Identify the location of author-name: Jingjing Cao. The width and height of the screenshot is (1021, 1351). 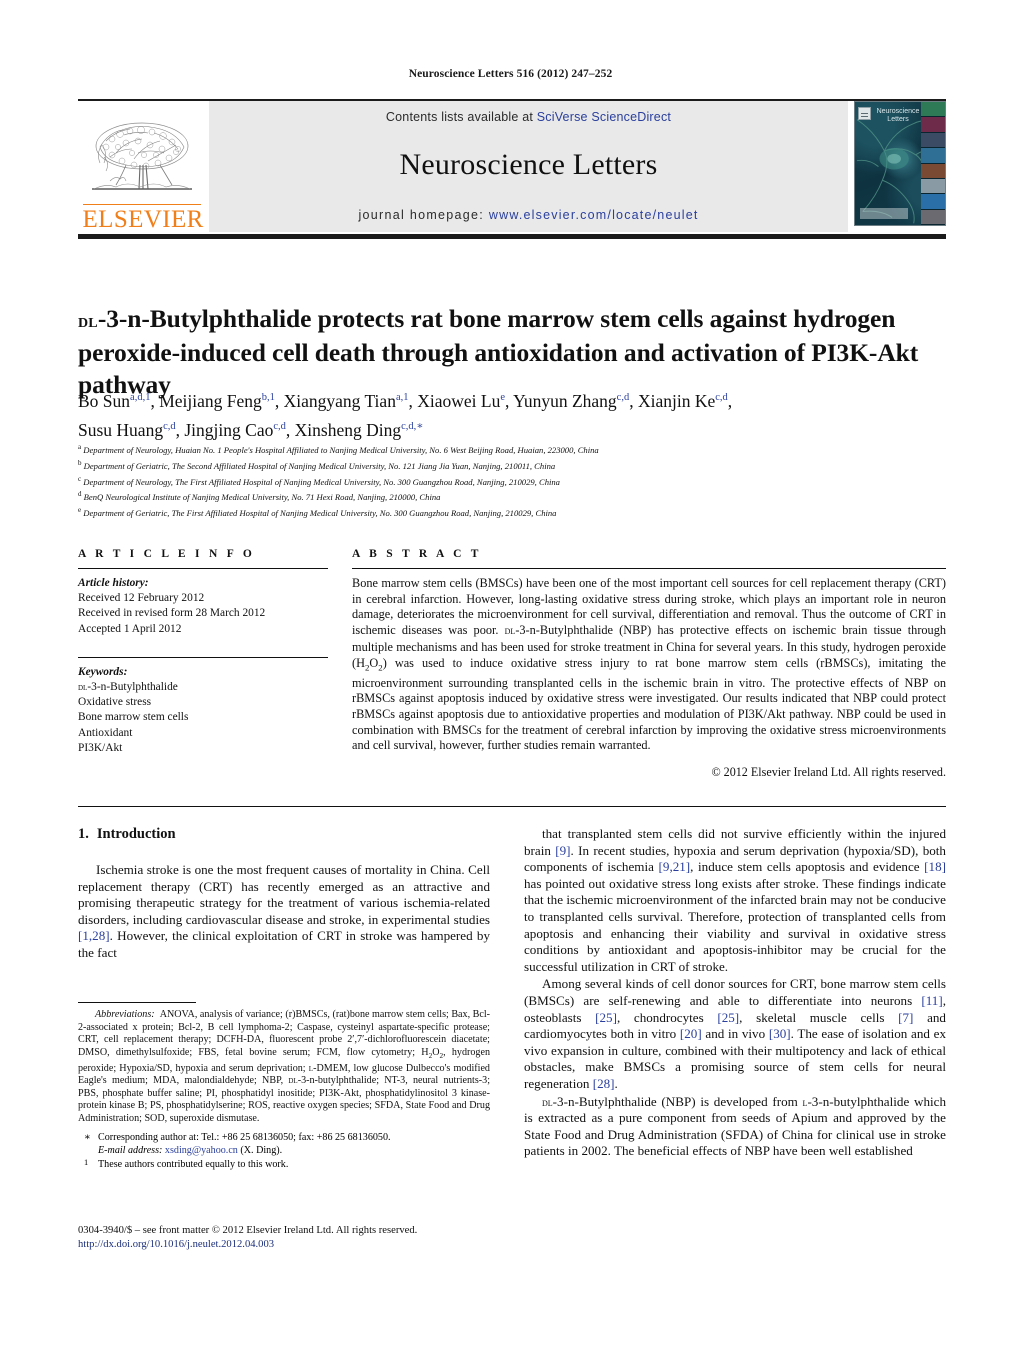
(229, 429).